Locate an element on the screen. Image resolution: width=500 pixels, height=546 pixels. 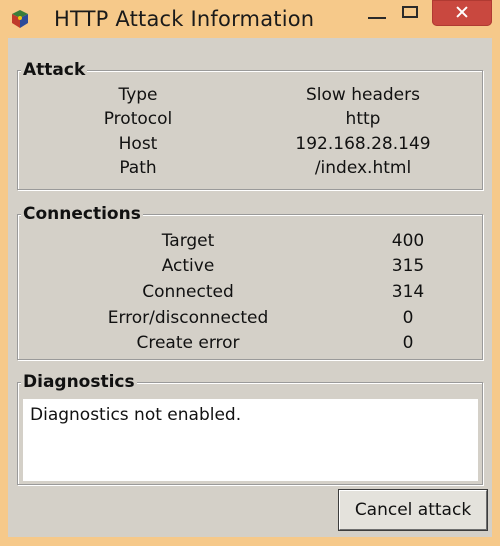
attack-protocol-label: Protocol is located at coordinates (138, 119).